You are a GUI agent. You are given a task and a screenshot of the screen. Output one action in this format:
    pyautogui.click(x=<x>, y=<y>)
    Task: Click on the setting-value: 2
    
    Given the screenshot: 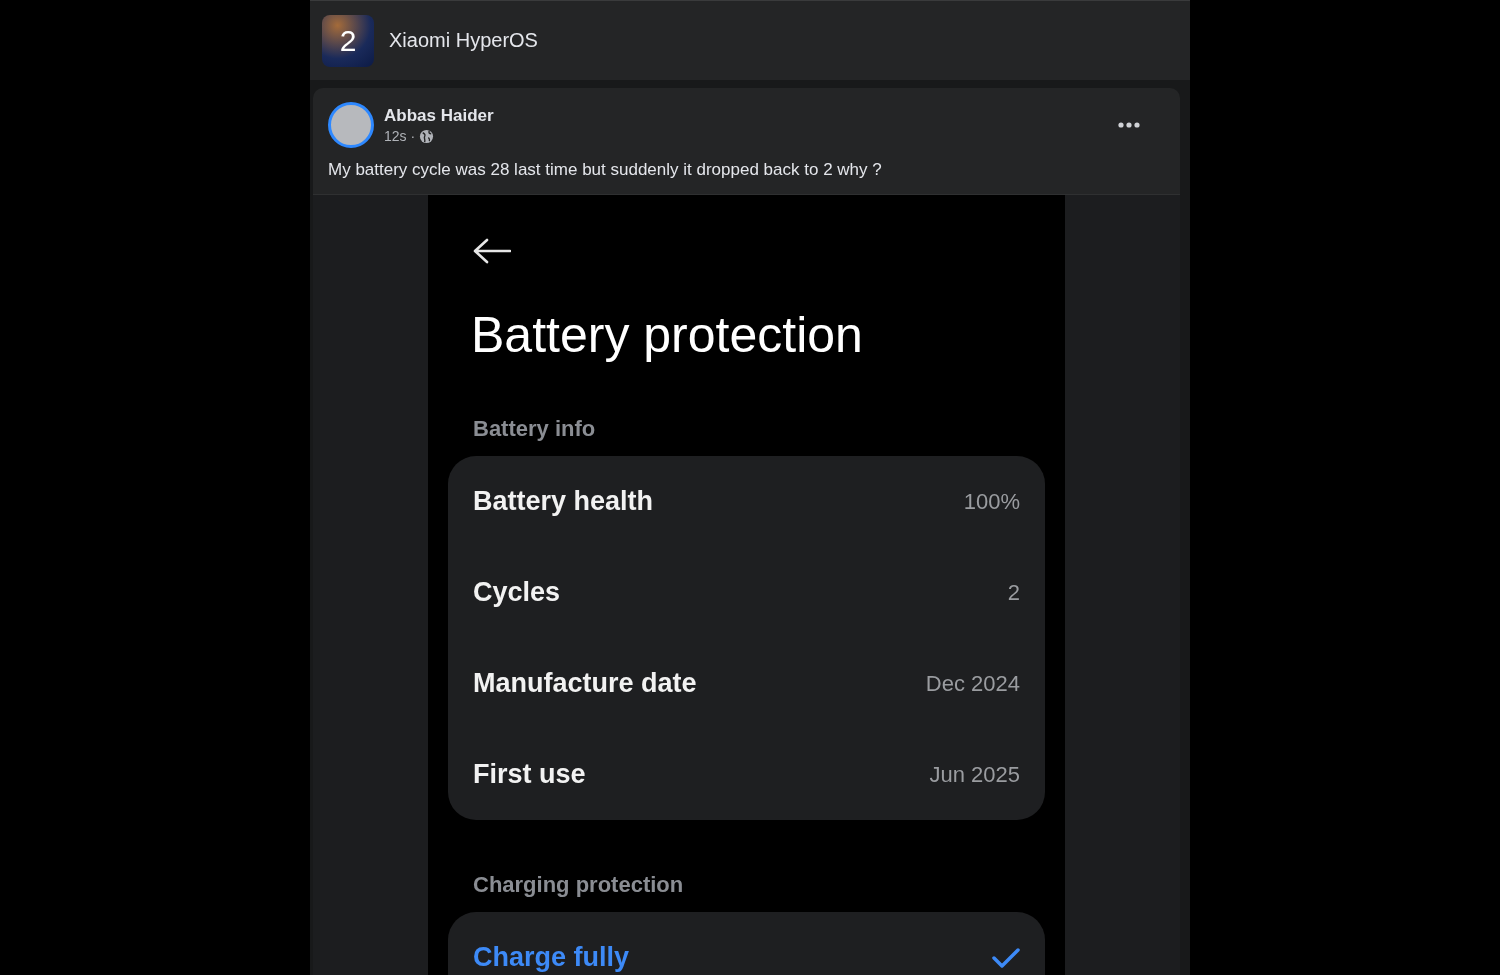 What is the action you would take?
    pyautogui.click(x=1013, y=592)
    